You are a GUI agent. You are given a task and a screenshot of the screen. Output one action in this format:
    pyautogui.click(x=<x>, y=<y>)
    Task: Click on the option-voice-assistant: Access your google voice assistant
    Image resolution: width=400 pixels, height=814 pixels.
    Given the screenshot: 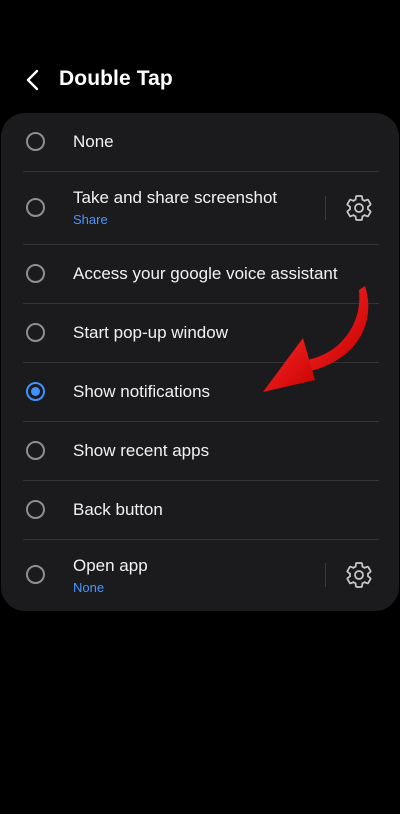 What is the action you would take?
    pyautogui.click(x=200, y=274)
    